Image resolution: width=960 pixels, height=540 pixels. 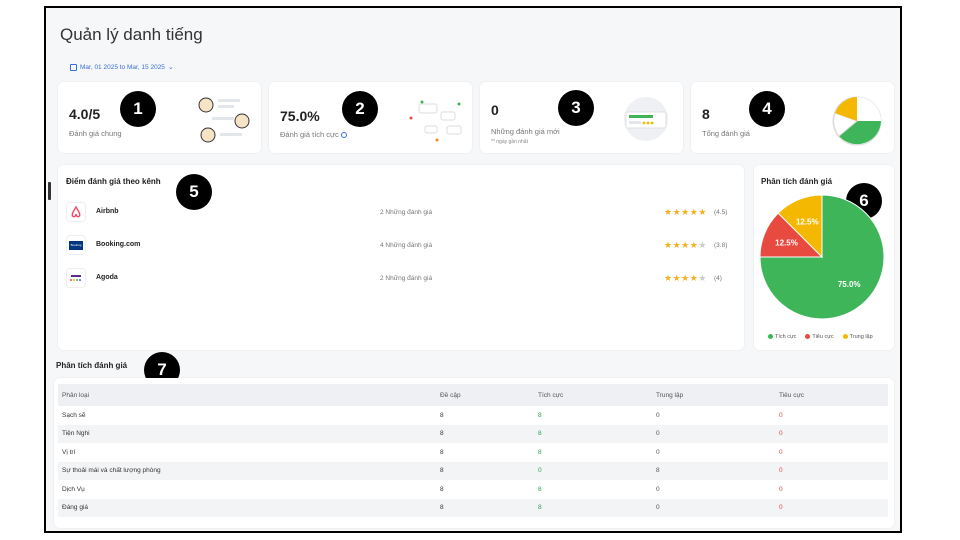 I want to click on annotation-badge-4: 4, so click(x=767, y=109).